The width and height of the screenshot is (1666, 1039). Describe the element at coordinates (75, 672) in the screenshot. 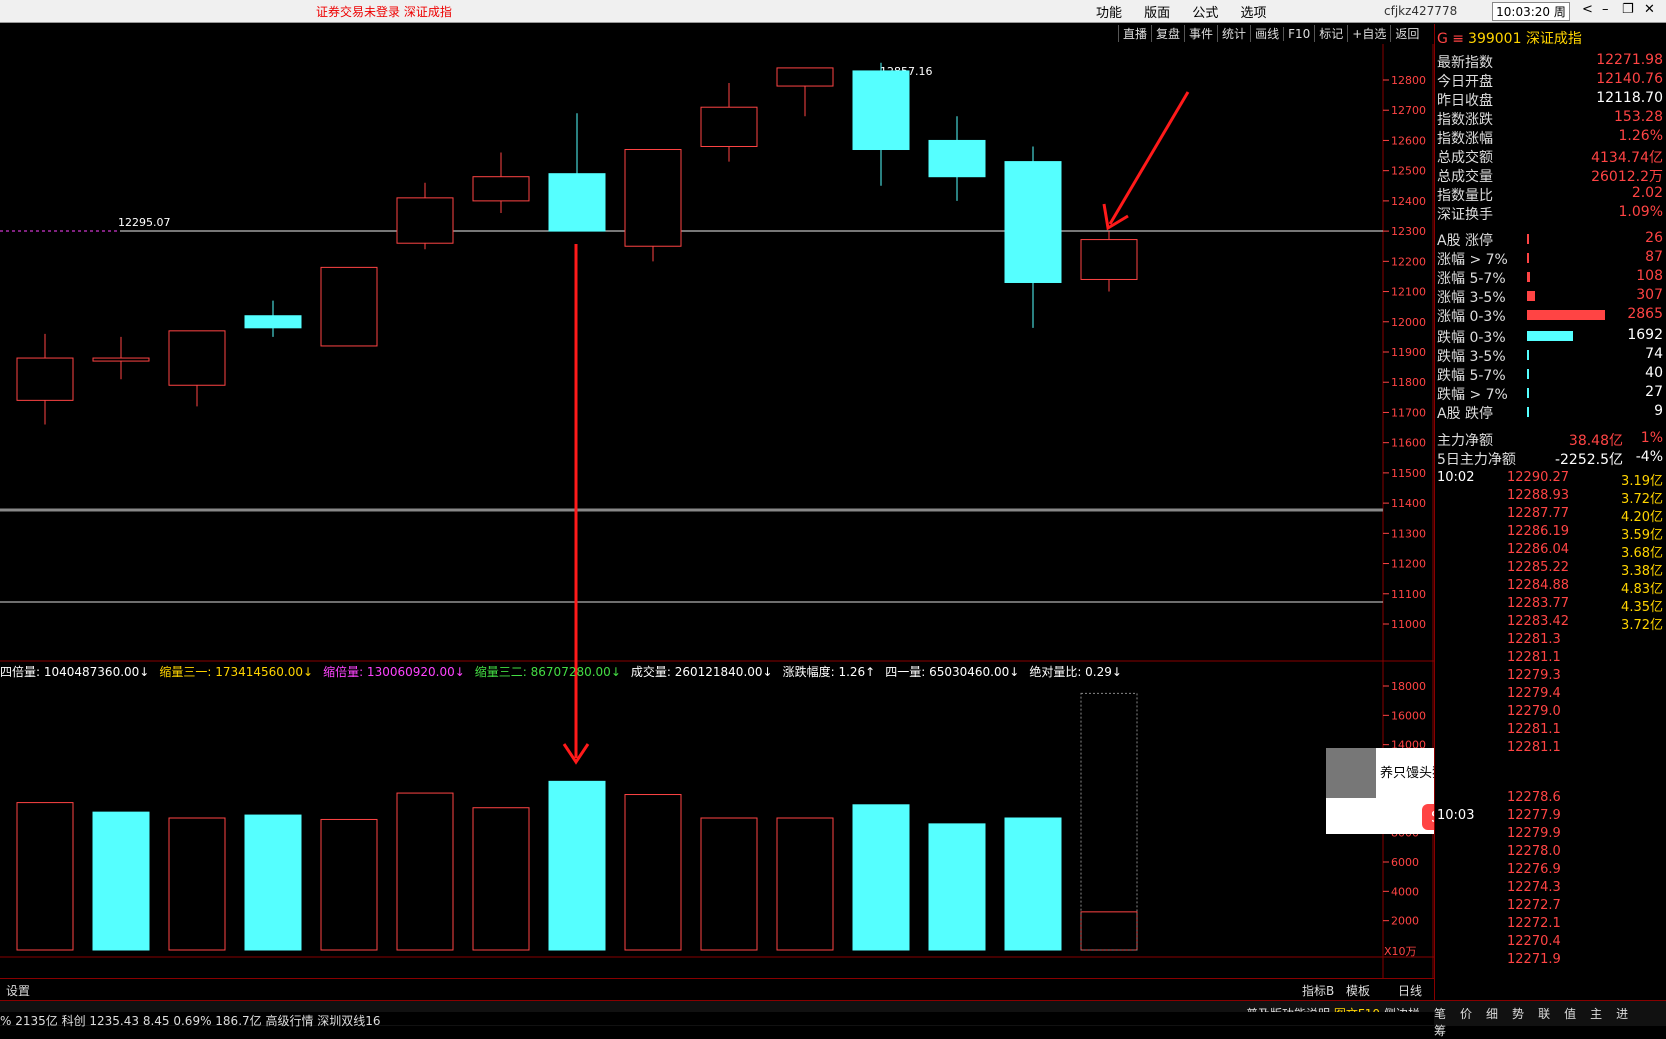

I see `volume-indicator: 四倍量: 1040487360.00↓` at that location.